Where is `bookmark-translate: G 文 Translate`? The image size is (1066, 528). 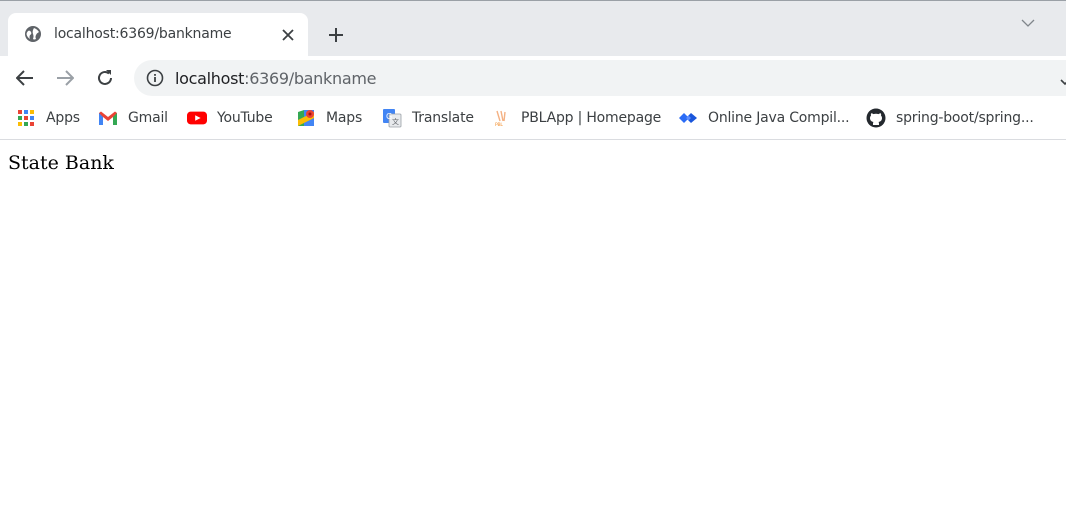 bookmark-translate: G 文 Translate is located at coordinates (428, 118).